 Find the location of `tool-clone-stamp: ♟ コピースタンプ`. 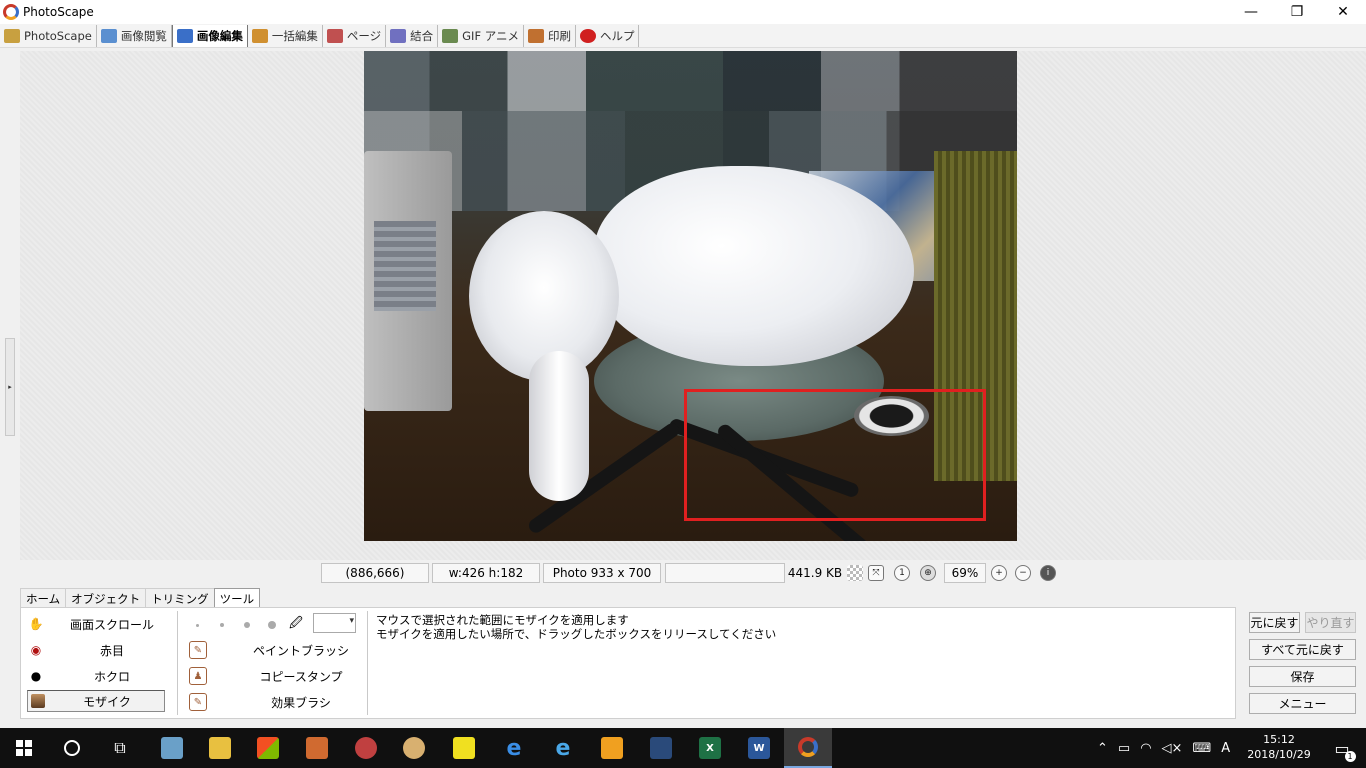

tool-clone-stamp: ♟ コピースタンプ is located at coordinates (279, 676).